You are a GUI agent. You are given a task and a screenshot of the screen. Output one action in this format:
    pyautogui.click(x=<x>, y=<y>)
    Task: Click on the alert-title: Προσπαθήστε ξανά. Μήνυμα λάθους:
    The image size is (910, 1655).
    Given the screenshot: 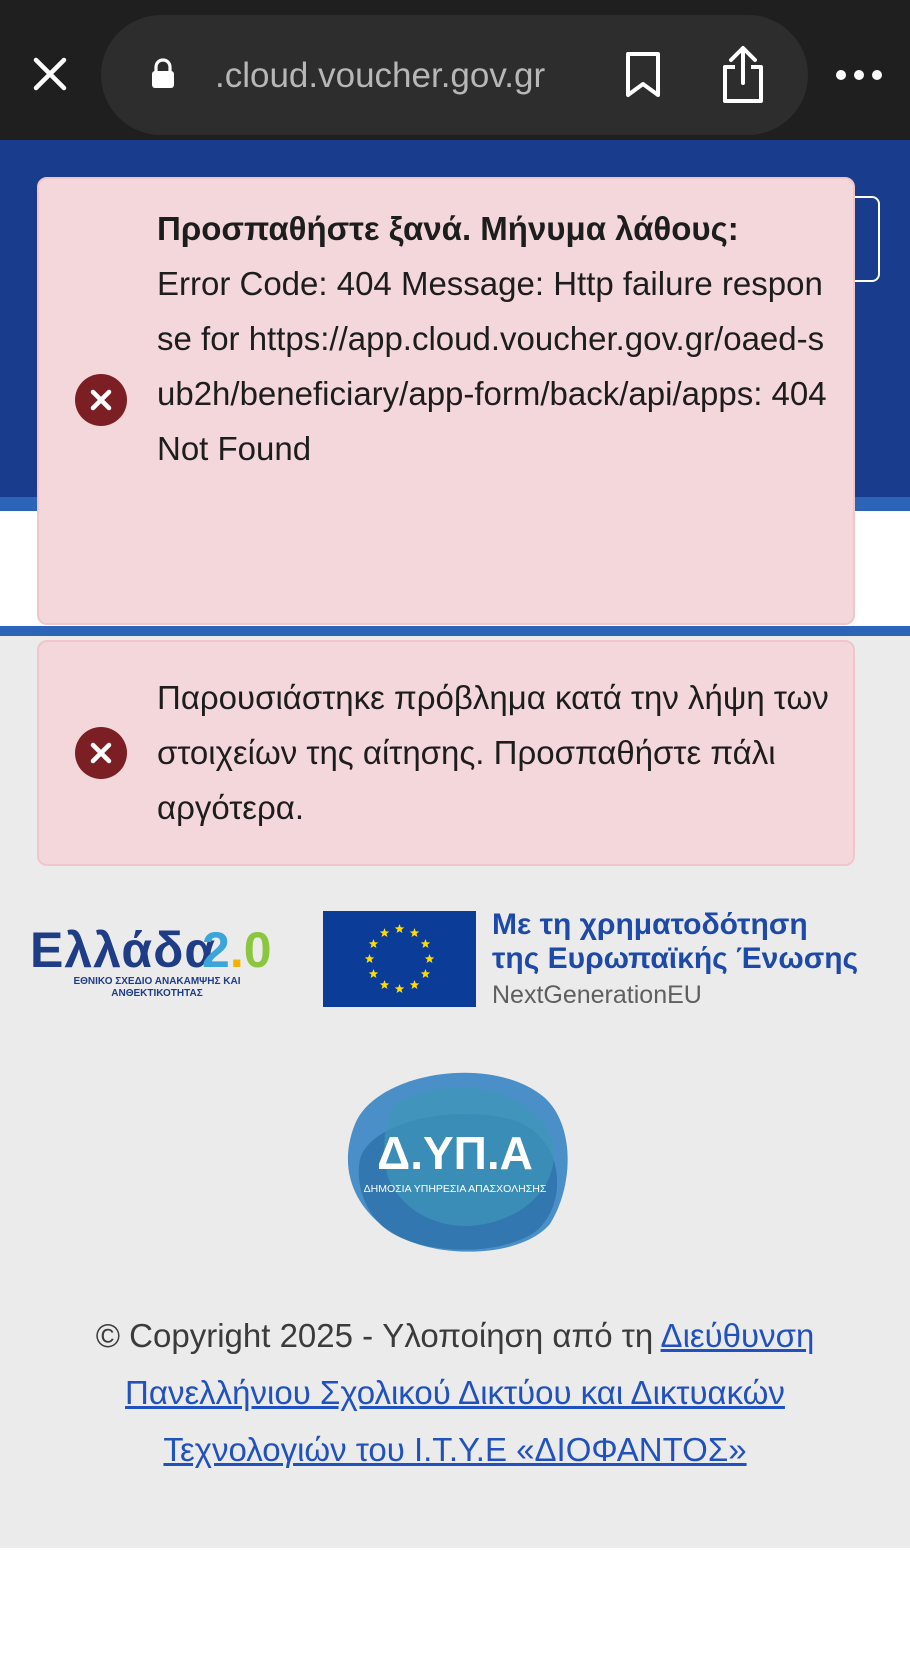 What is the action you would take?
    pyautogui.click(x=448, y=228)
    